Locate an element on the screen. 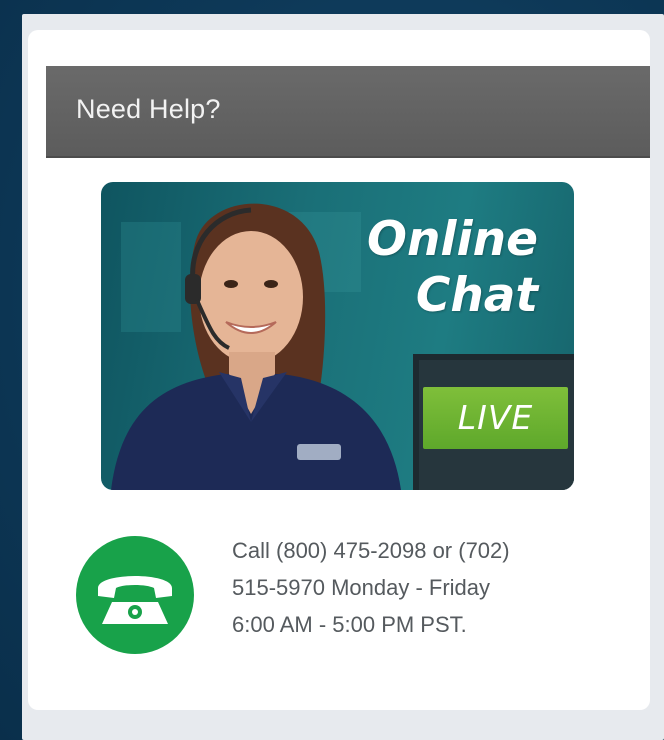  online-chat-title: Online Chat is located at coordinates (452, 267).